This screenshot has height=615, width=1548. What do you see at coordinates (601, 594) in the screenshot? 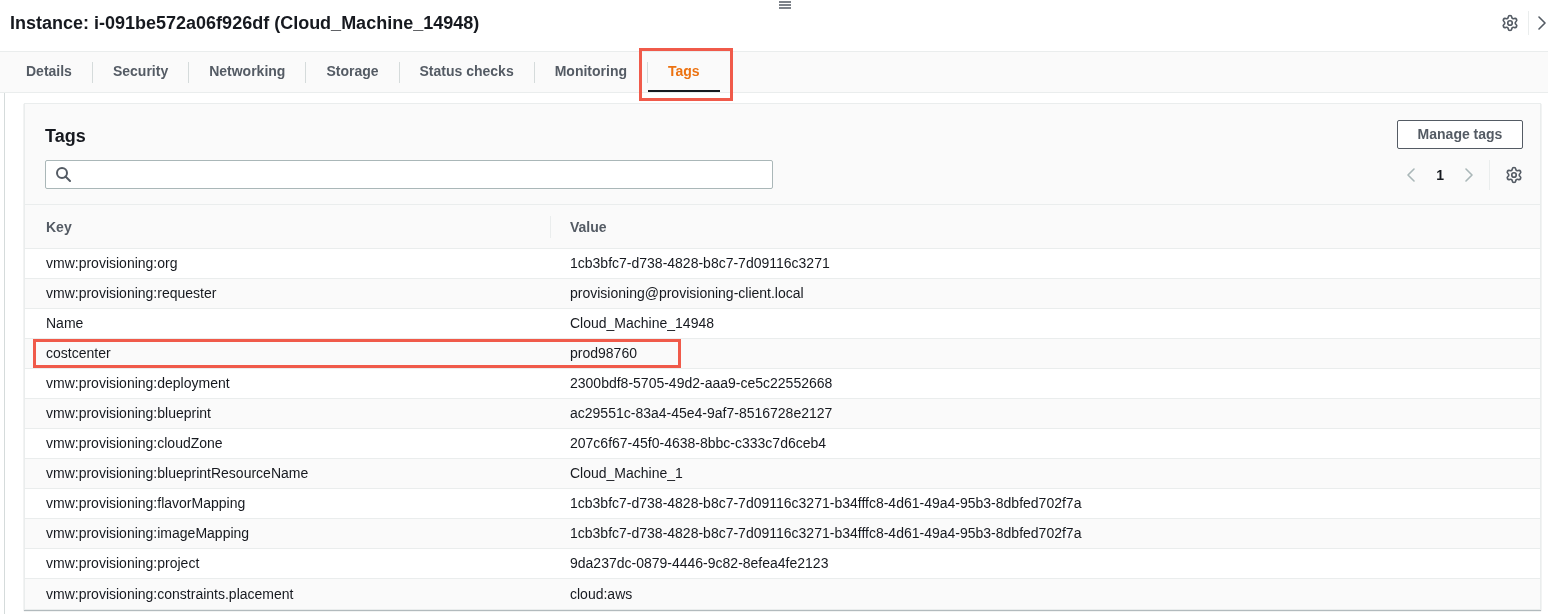
I see `table-cell-text: cloud:aws` at bounding box center [601, 594].